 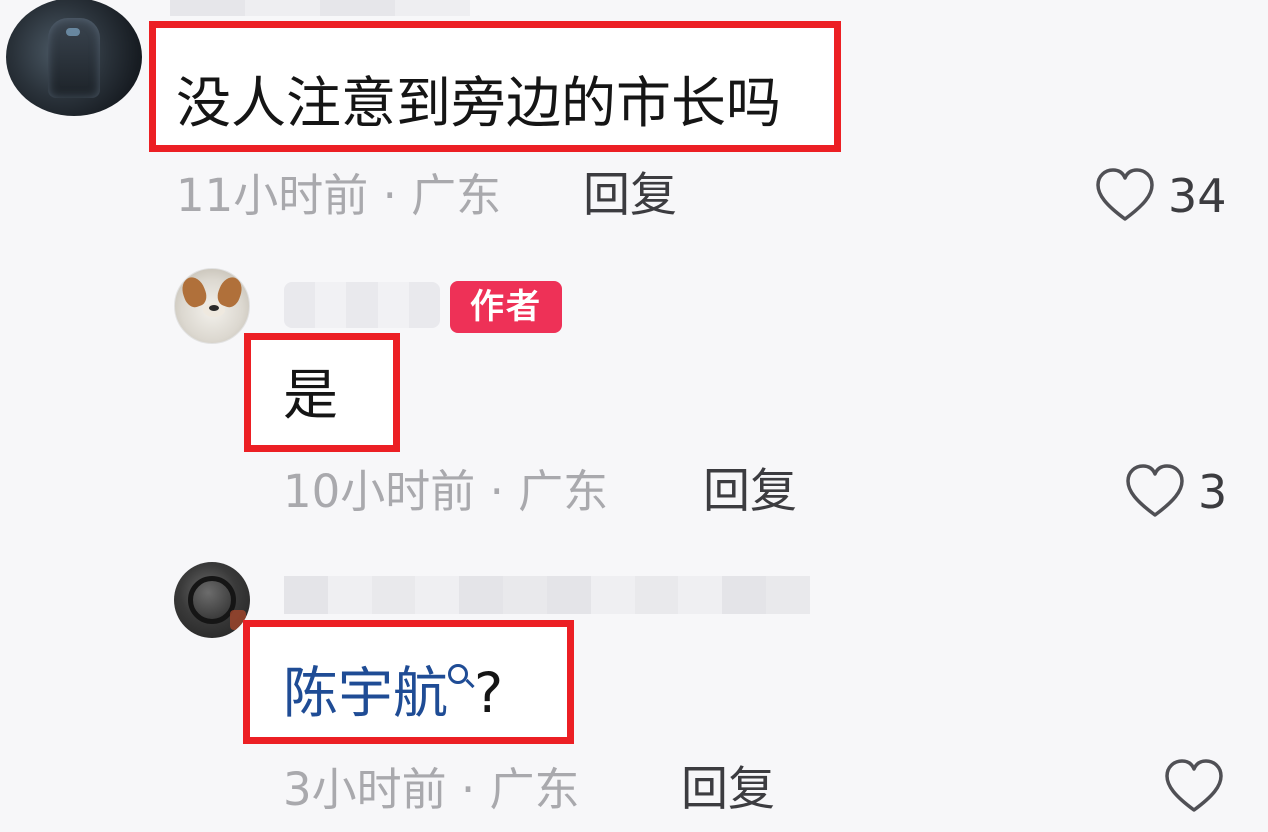 I want to click on comment-text: 陈宇航?, so click(x=393, y=693).